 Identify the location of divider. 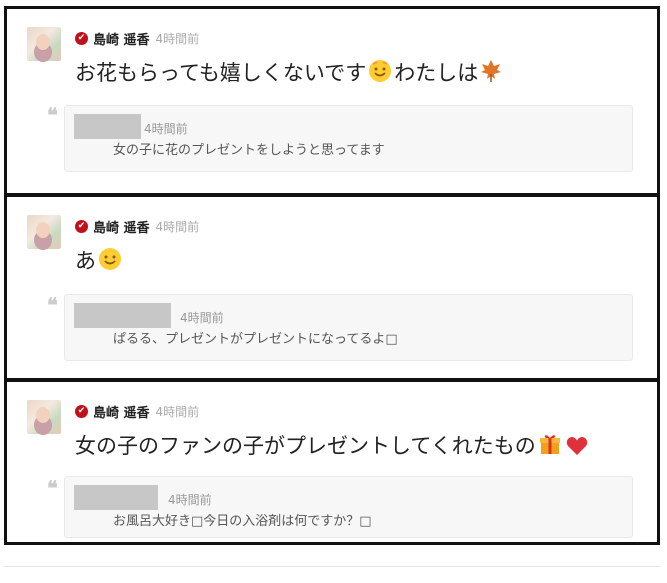
(332, 566).